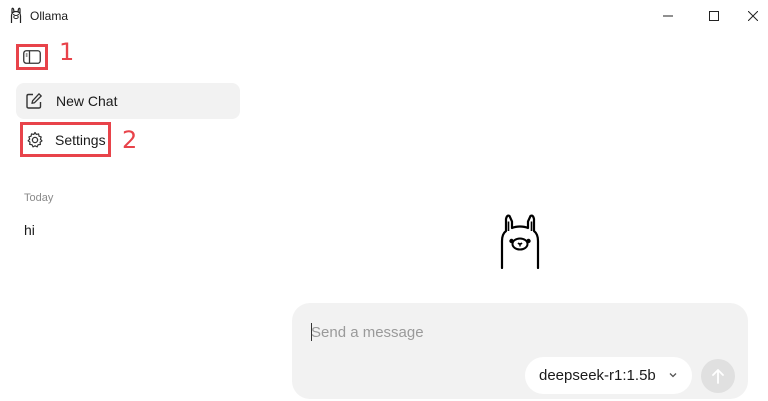 The image size is (768, 401). Describe the element at coordinates (80, 139) in the screenshot. I see `settings-label: Settings` at that location.